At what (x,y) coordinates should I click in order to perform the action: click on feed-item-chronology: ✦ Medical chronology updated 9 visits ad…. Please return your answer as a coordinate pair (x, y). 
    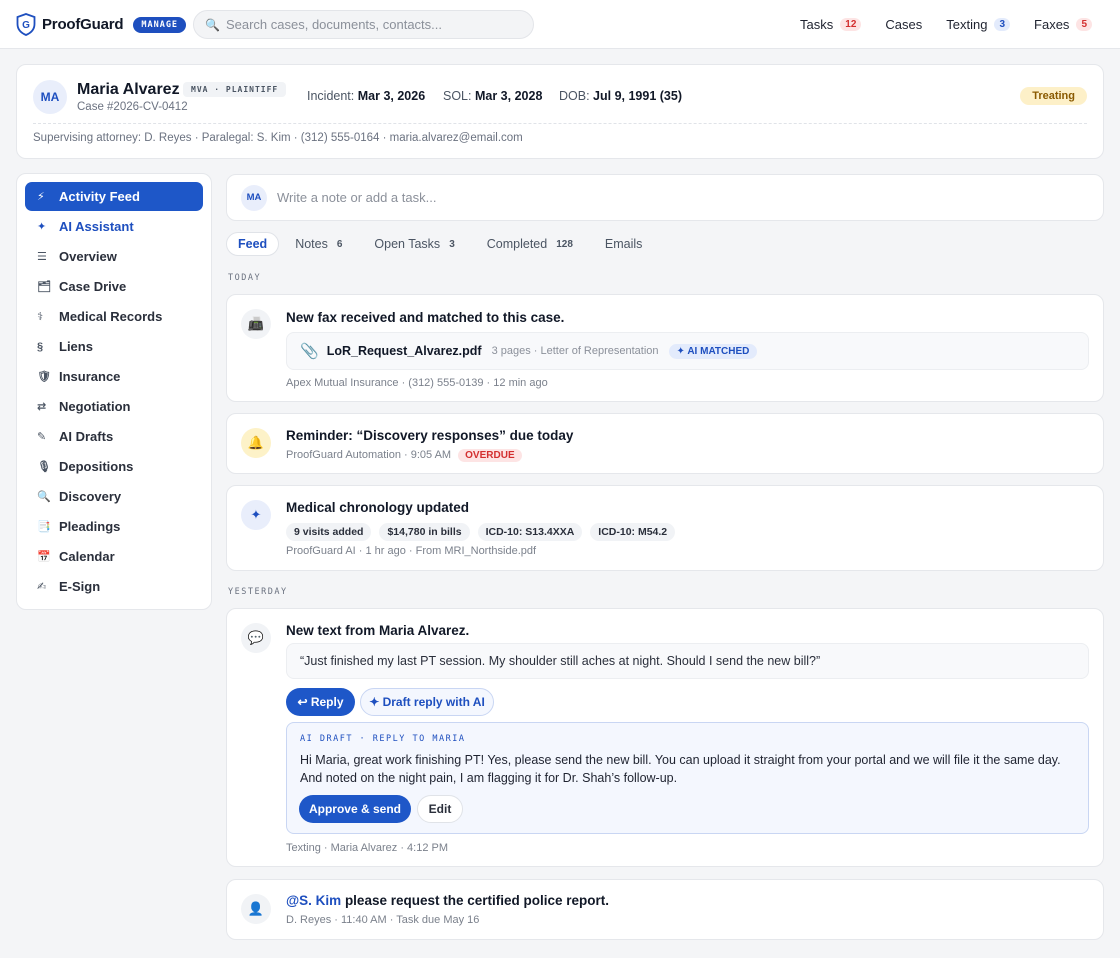
    Looking at the image, I should click on (665, 528).